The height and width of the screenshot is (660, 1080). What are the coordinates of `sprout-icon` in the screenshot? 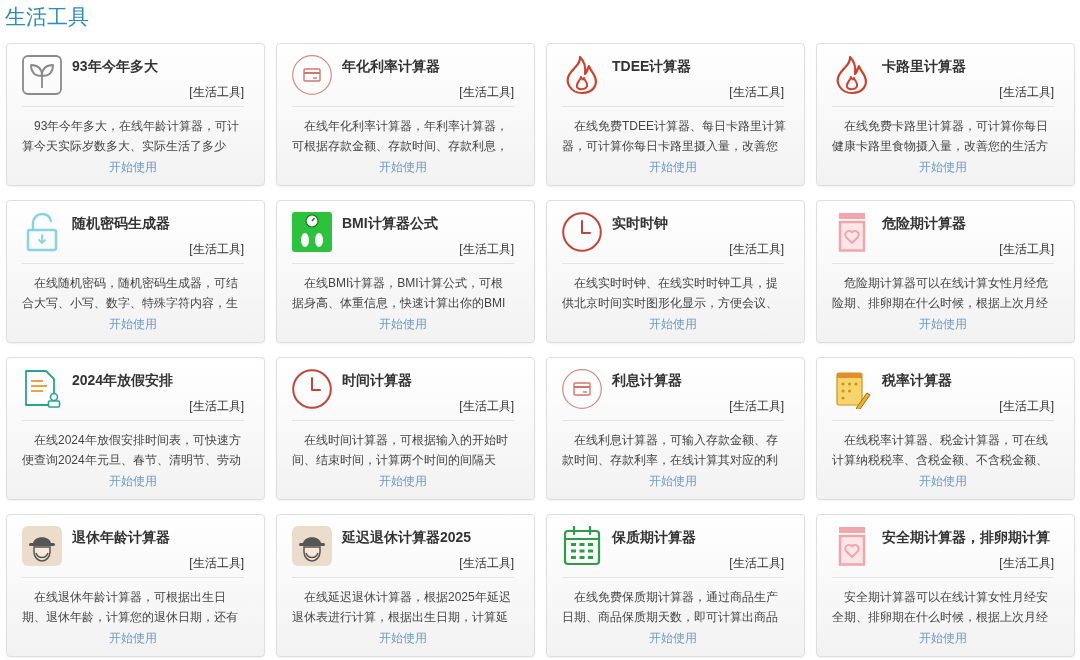 It's located at (42, 75).